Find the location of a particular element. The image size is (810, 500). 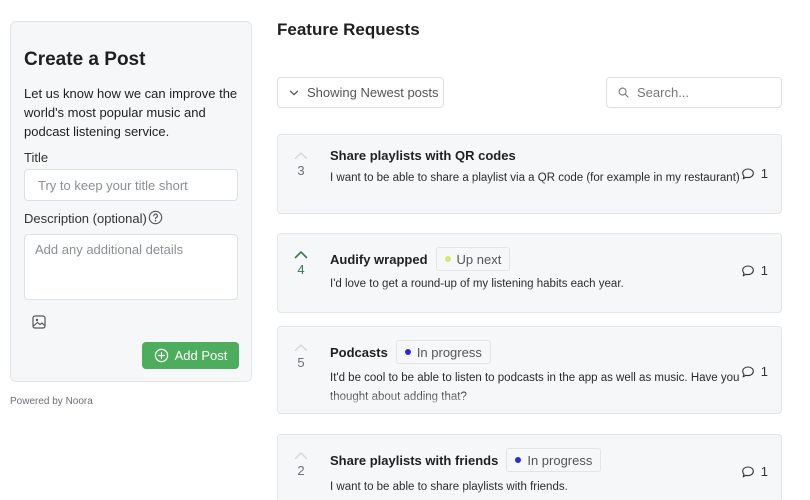

title-input is located at coordinates (131, 185).